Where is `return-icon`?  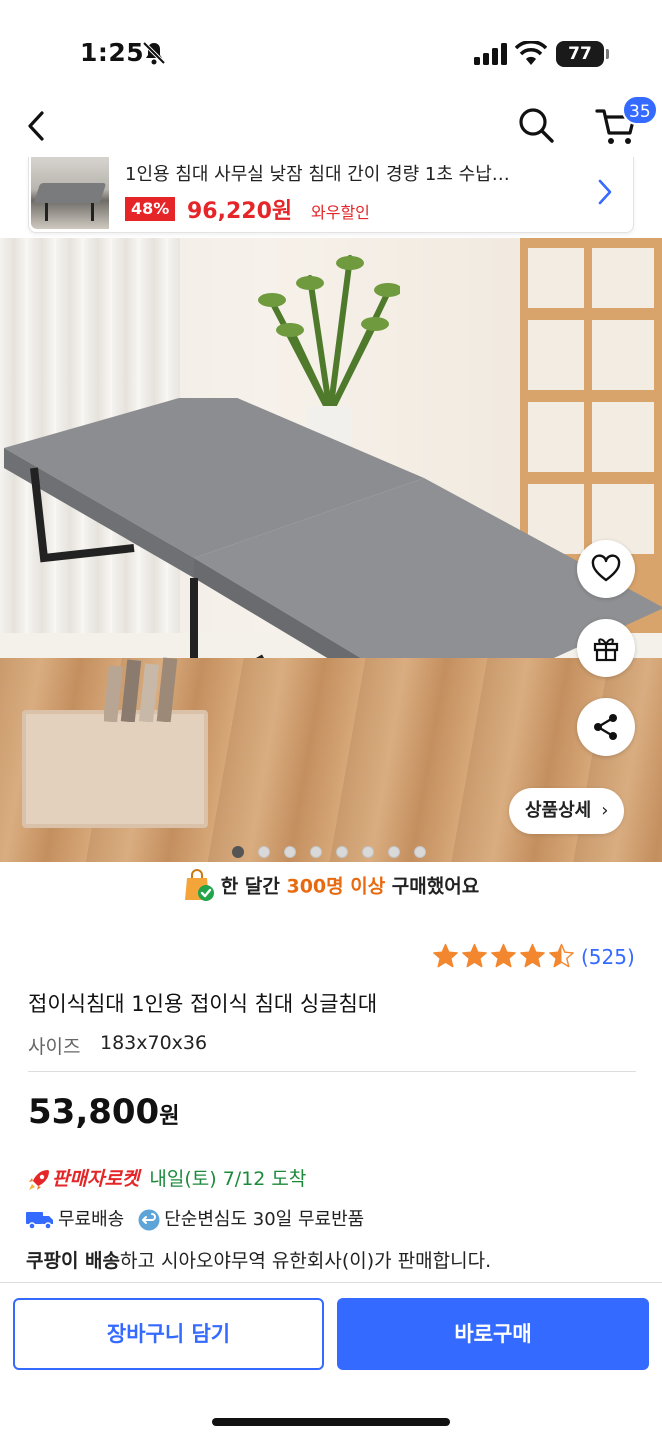
return-icon is located at coordinates (149, 1220).